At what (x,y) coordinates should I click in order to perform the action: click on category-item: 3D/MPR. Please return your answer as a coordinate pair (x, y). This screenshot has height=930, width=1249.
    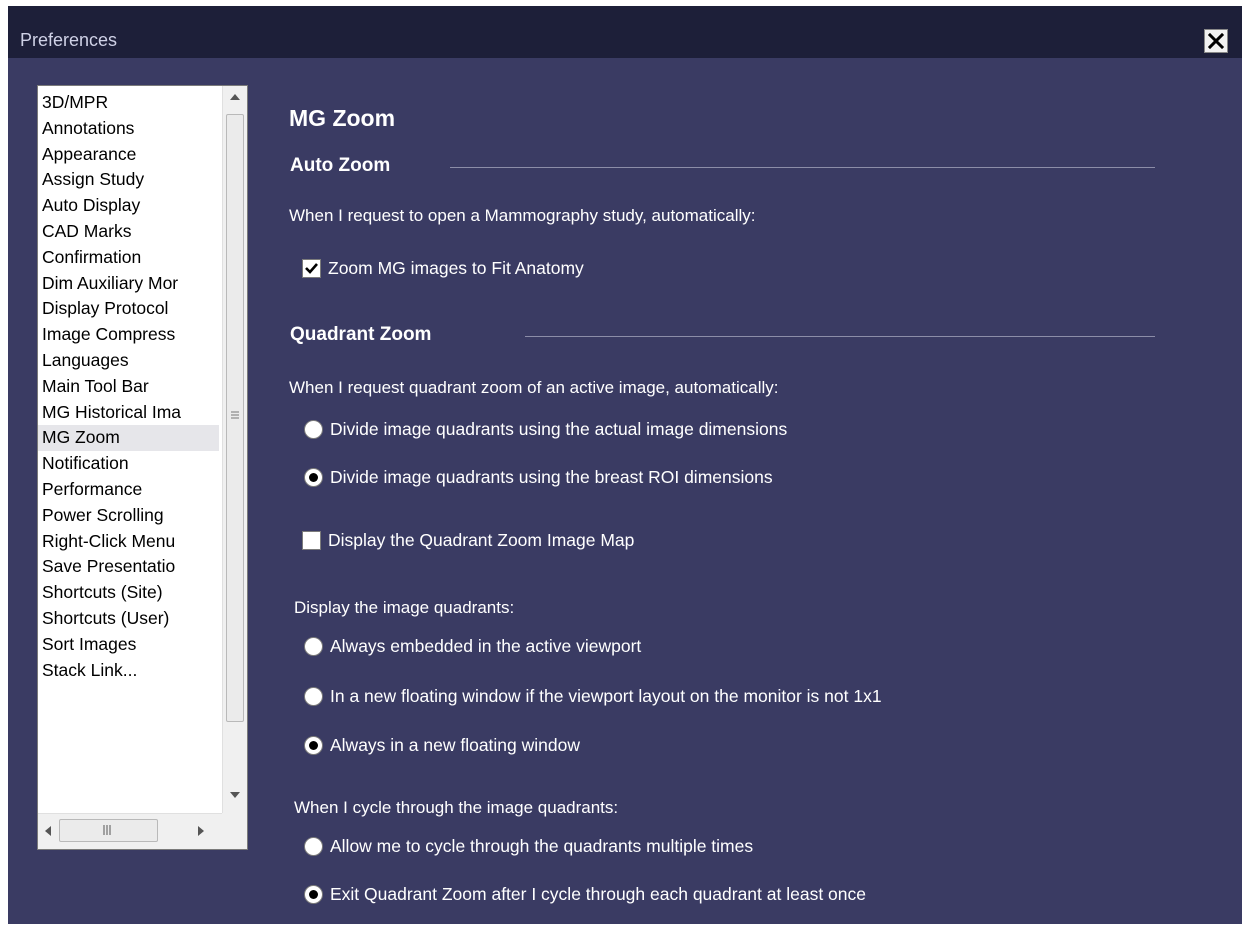
    Looking at the image, I should click on (128, 103).